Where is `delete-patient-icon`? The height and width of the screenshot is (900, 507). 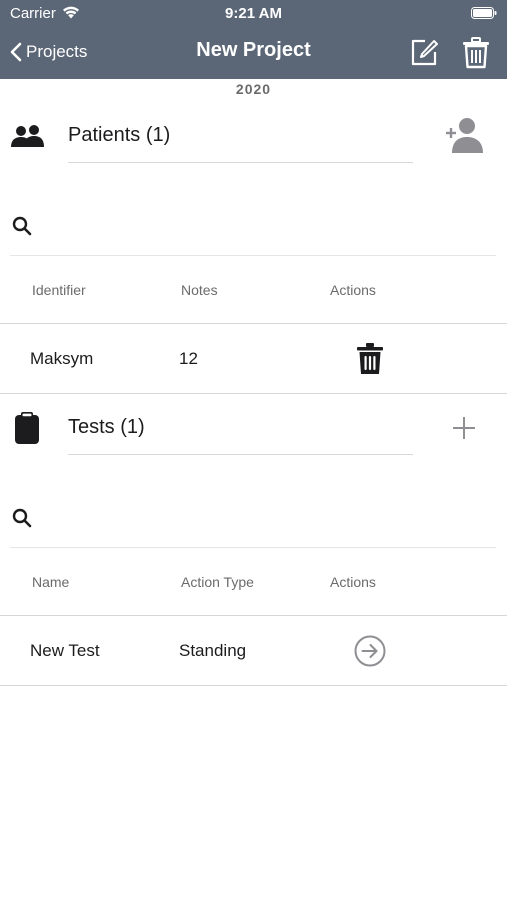
delete-patient-icon is located at coordinates (370, 359).